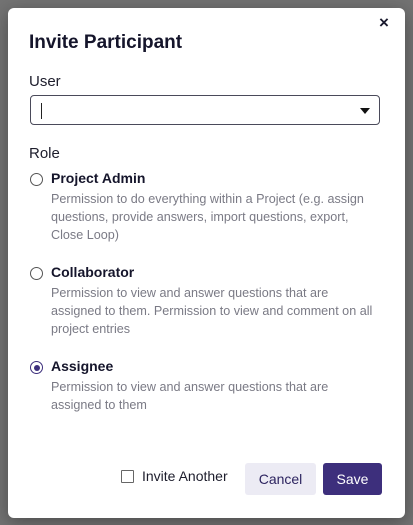 The image size is (413, 525). I want to click on invite-another-box, so click(127, 476).